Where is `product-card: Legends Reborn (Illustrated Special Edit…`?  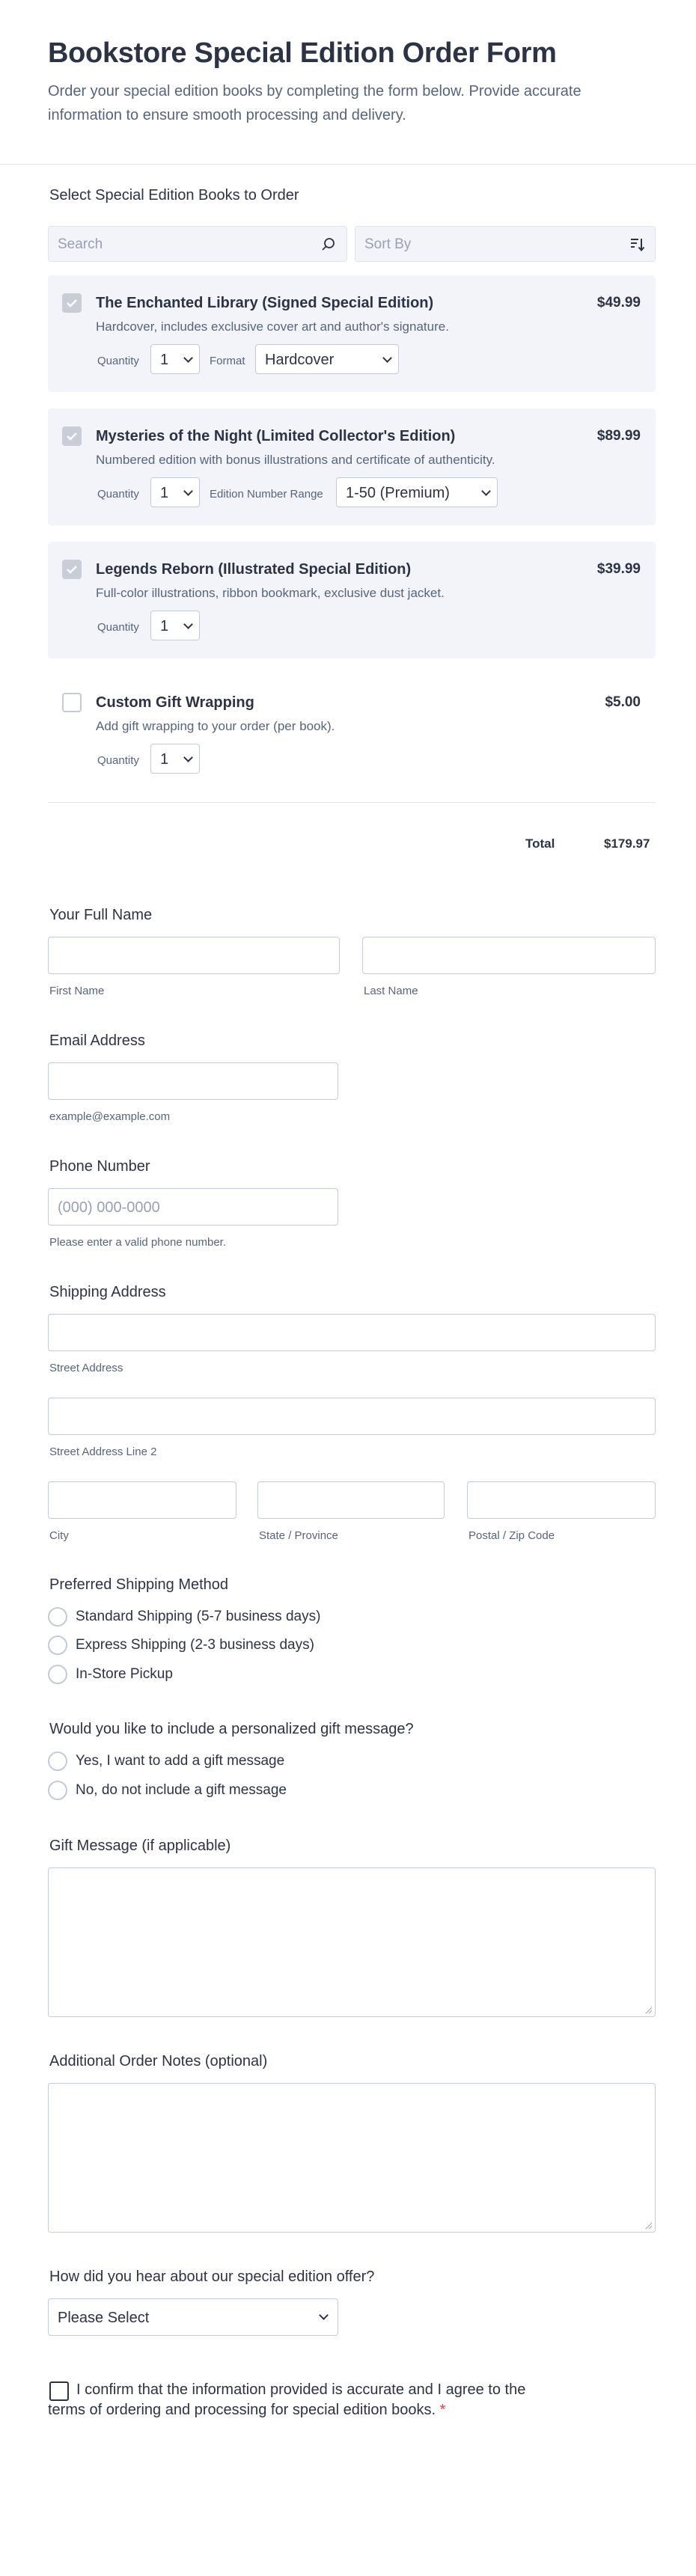 product-card: Legends Reborn (Illustrated Special Edit… is located at coordinates (352, 600).